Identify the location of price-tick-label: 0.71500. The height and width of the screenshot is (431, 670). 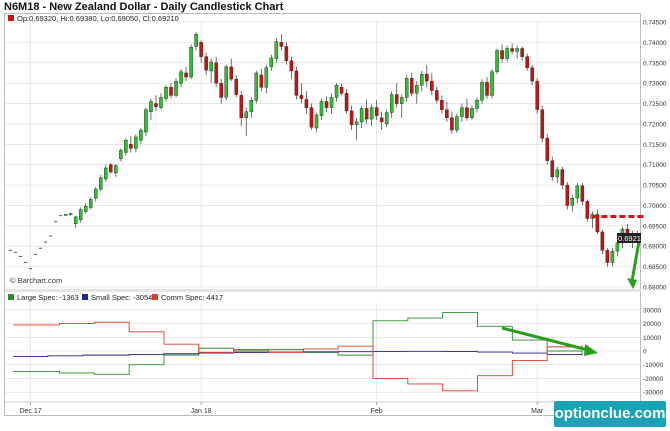
(655, 145).